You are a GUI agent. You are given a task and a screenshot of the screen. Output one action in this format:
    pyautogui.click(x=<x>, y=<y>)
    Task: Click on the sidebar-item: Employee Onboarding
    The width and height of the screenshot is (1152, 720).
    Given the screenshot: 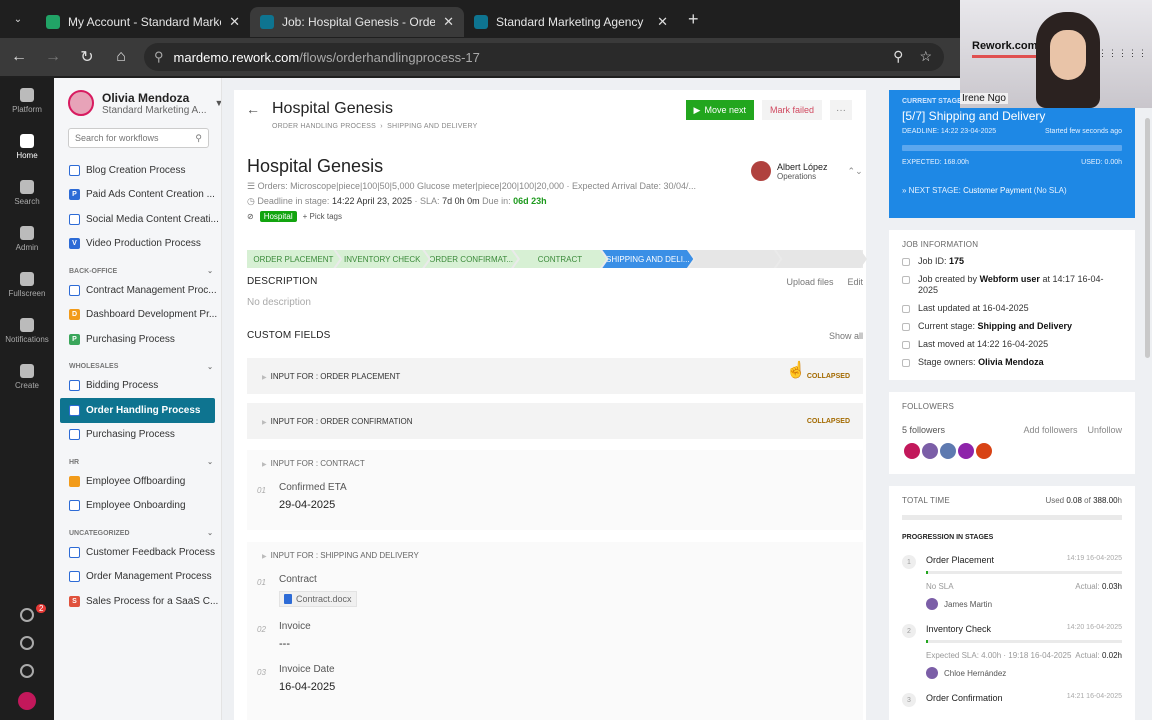 What is the action you would take?
    pyautogui.click(x=137, y=506)
    